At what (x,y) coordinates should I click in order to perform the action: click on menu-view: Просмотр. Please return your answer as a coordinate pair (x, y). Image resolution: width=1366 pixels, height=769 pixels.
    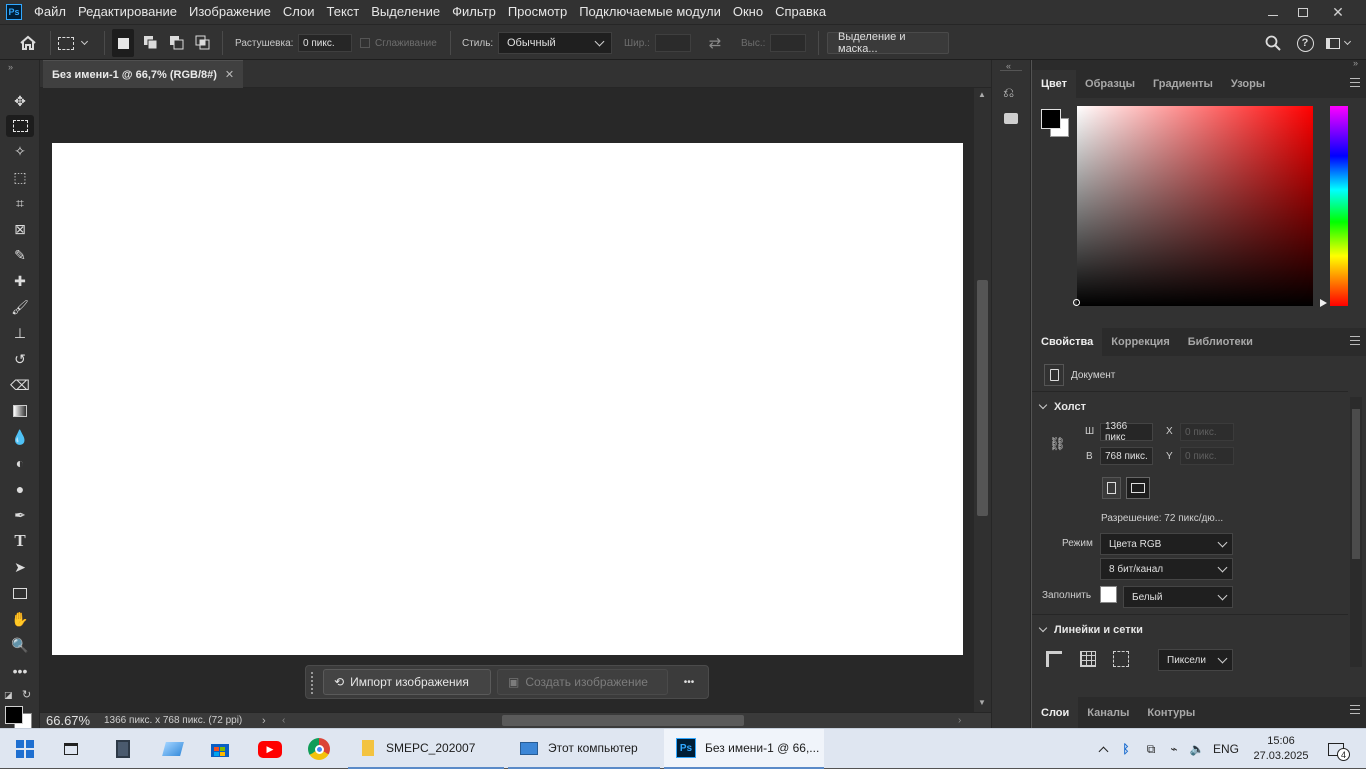
    Looking at the image, I should click on (537, 12).